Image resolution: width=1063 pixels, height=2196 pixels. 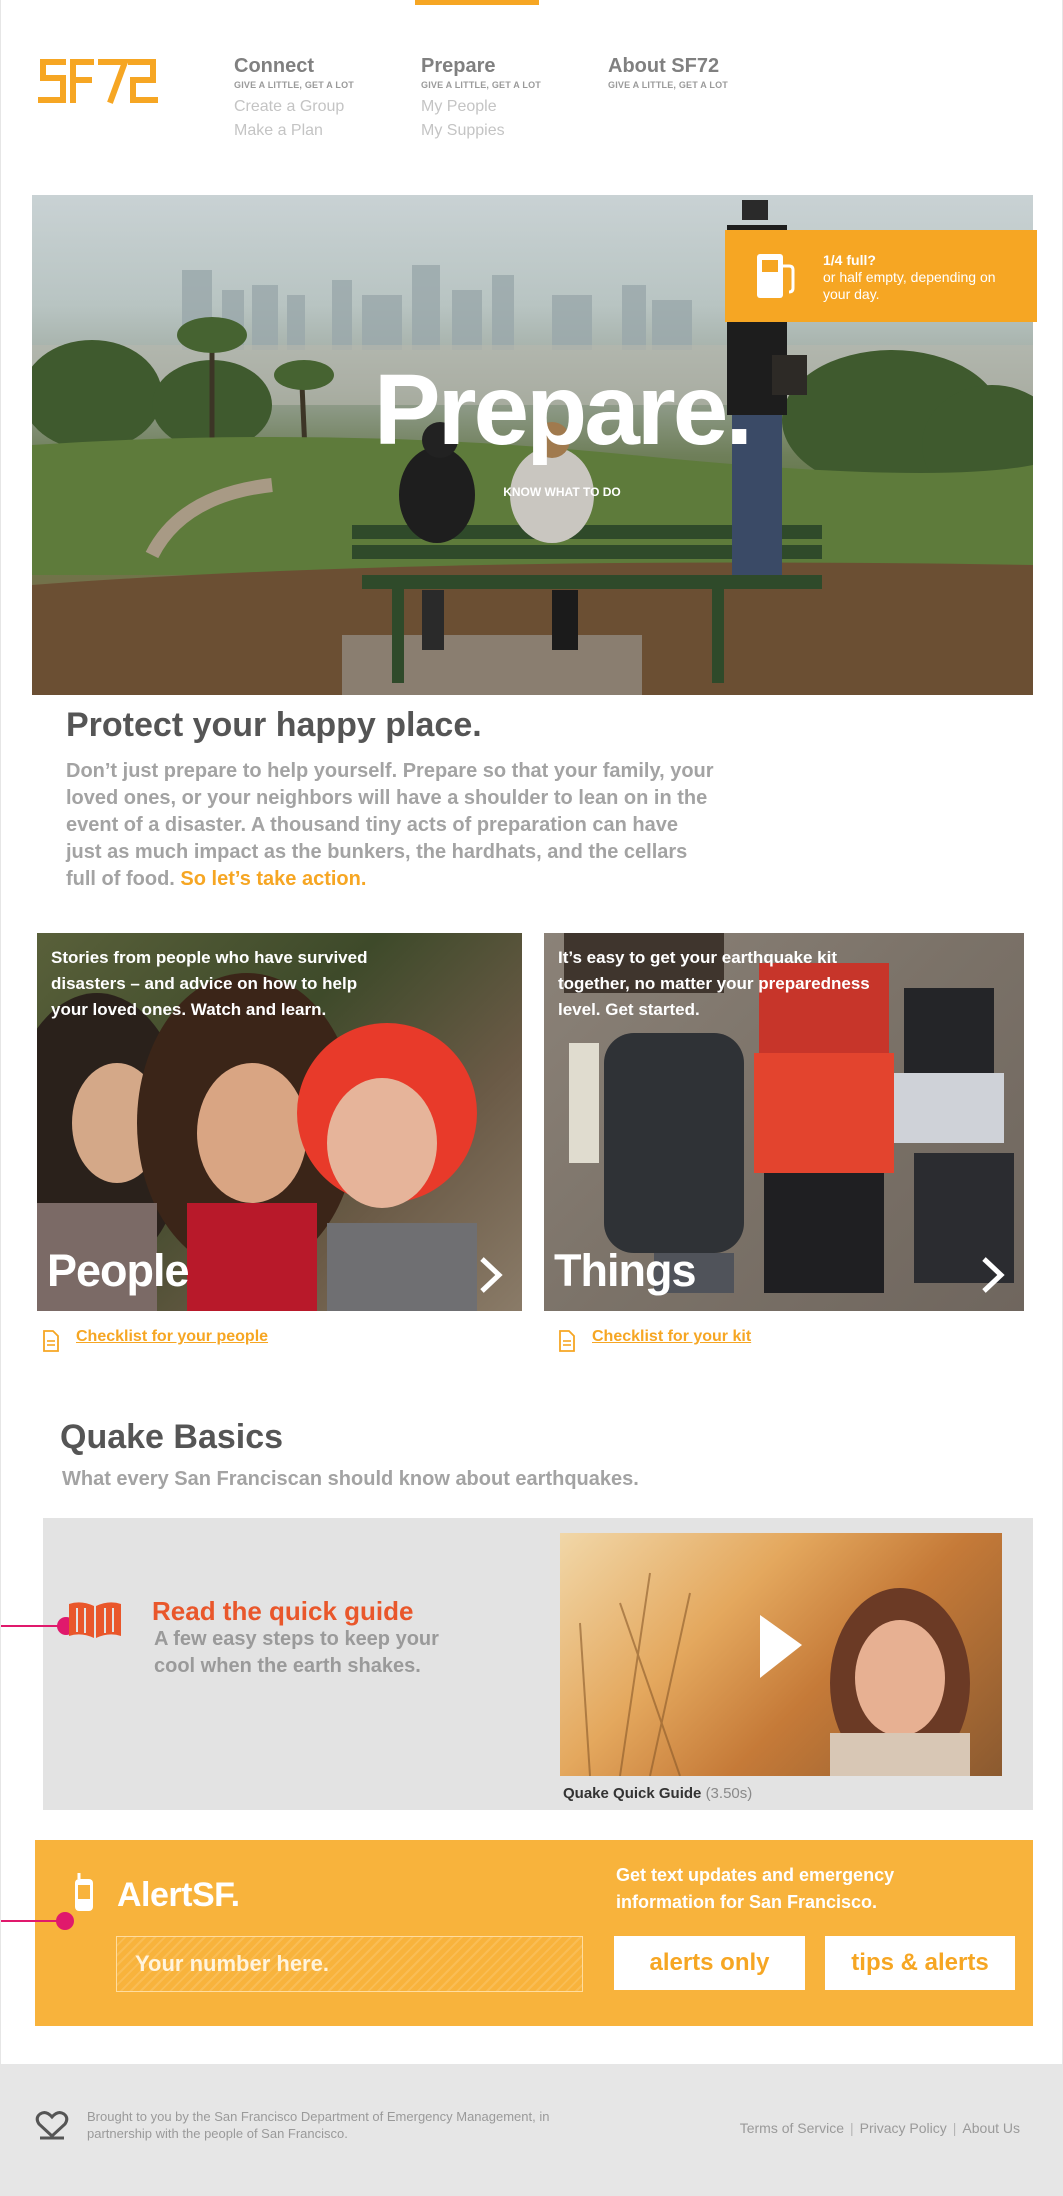 What do you see at coordinates (776, 276) in the screenshot?
I see `fuel-pump-icon` at bounding box center [776, 276].